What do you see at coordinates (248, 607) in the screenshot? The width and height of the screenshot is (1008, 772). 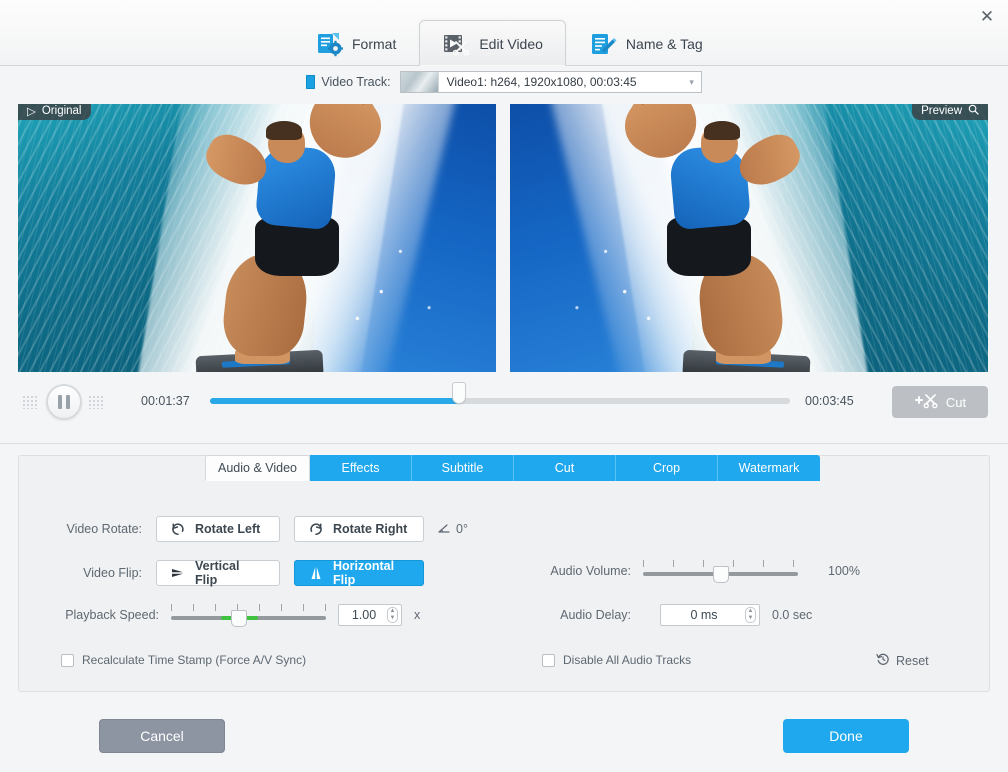 I see `playback-speed-ticks` at bounding box center [248, 607].